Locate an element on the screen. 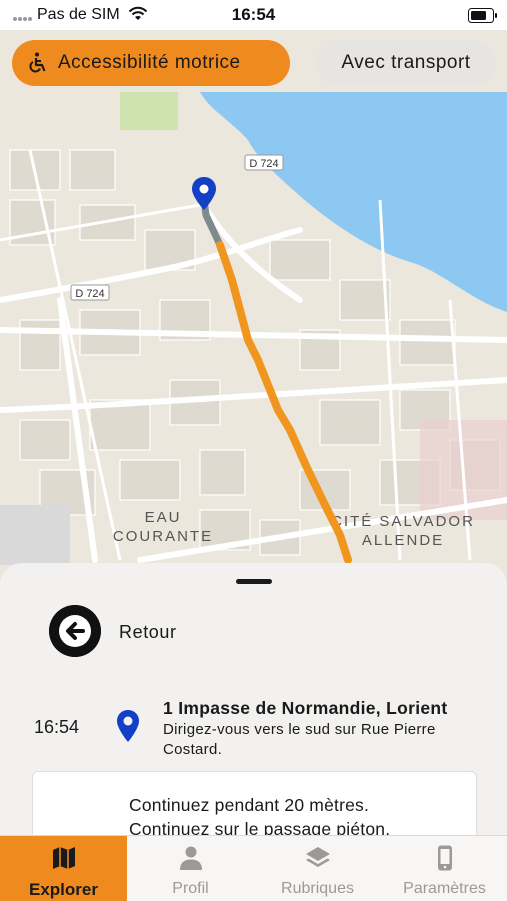 This screenshot has width=507, height=901. transport-filter-button: Avec transport is located at coordinates (406, 63).